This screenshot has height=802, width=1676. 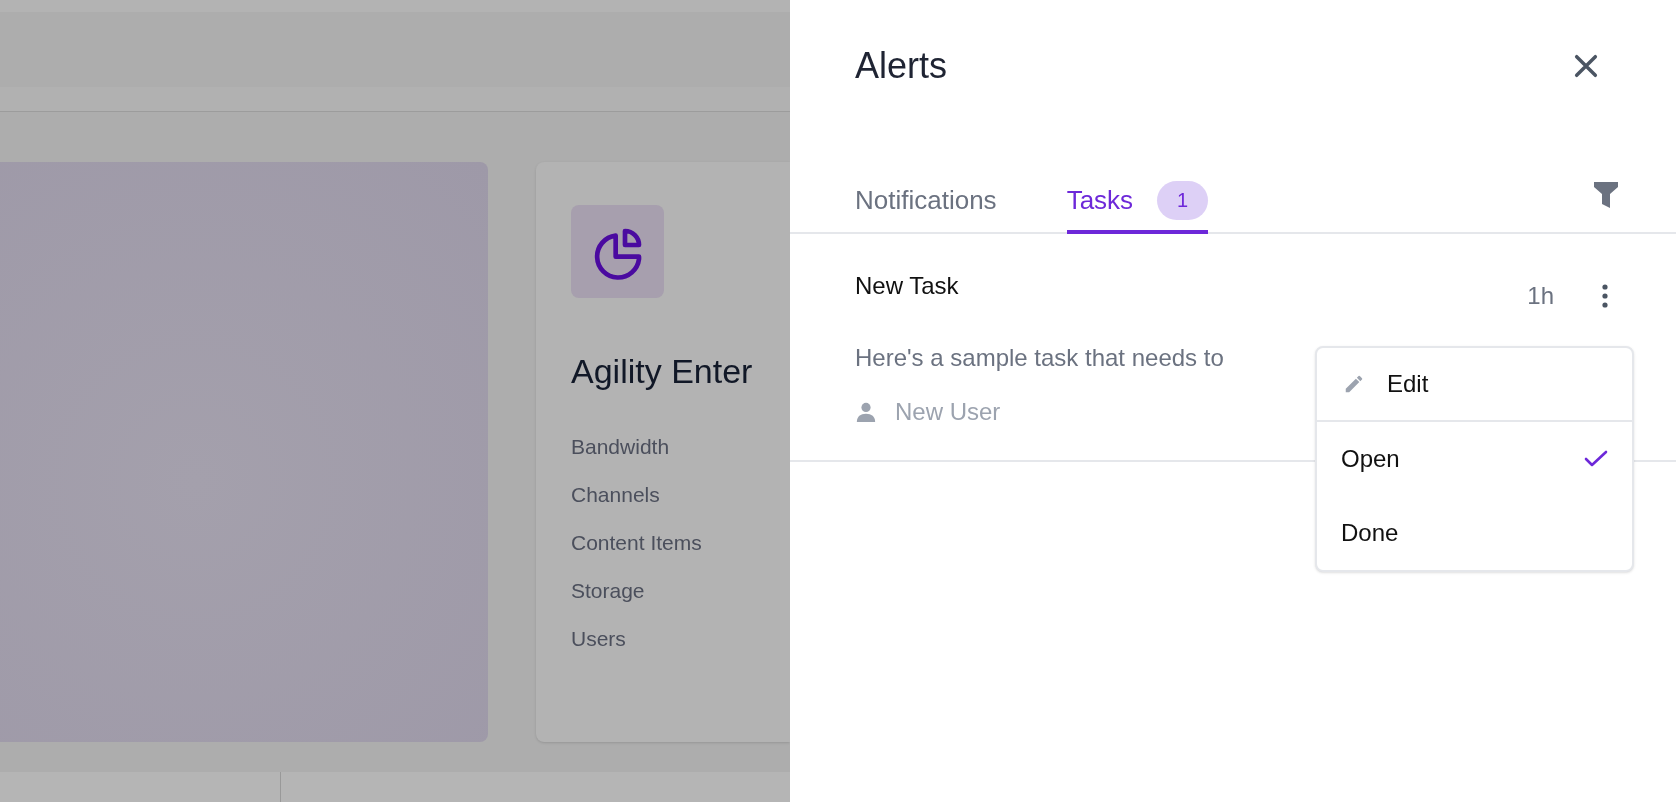 What do you see at coordinates (1606, 195) in the screenshot?
I see `filter-icon` at bounding box center [1606, 195].